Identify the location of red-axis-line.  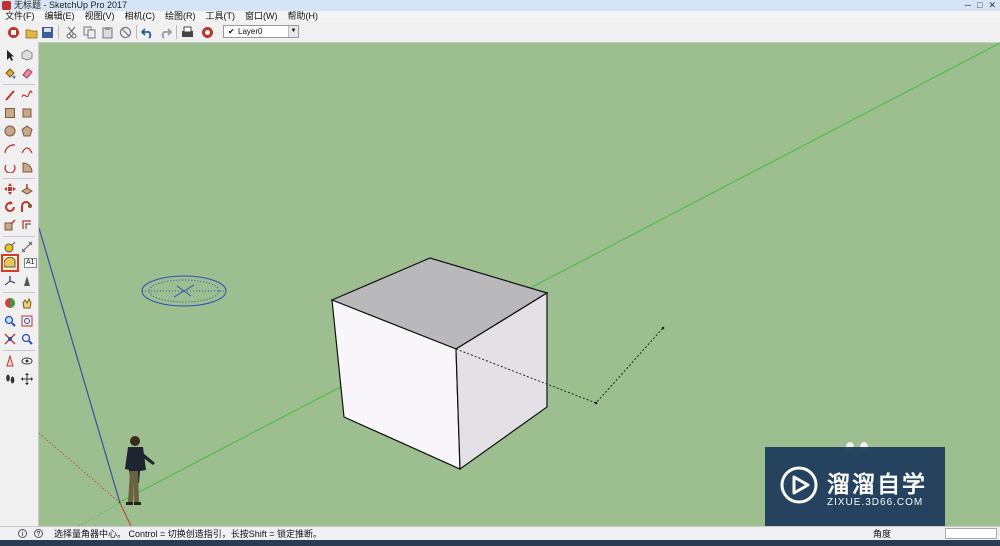
(125, 514).